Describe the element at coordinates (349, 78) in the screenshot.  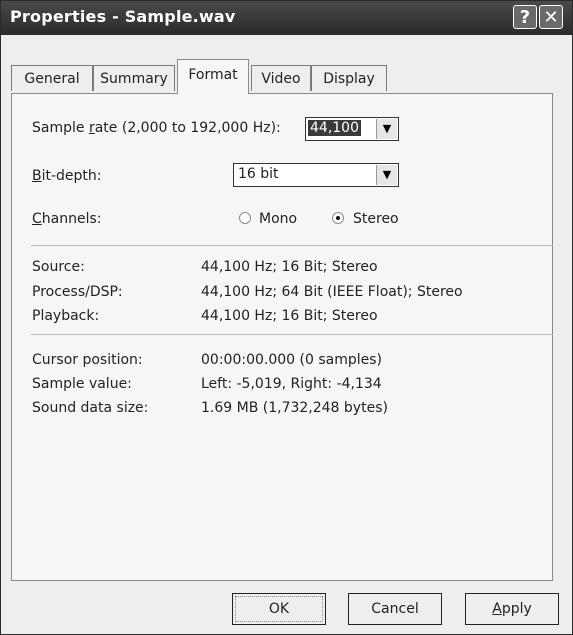
I see `tab-display: Display` at that location.